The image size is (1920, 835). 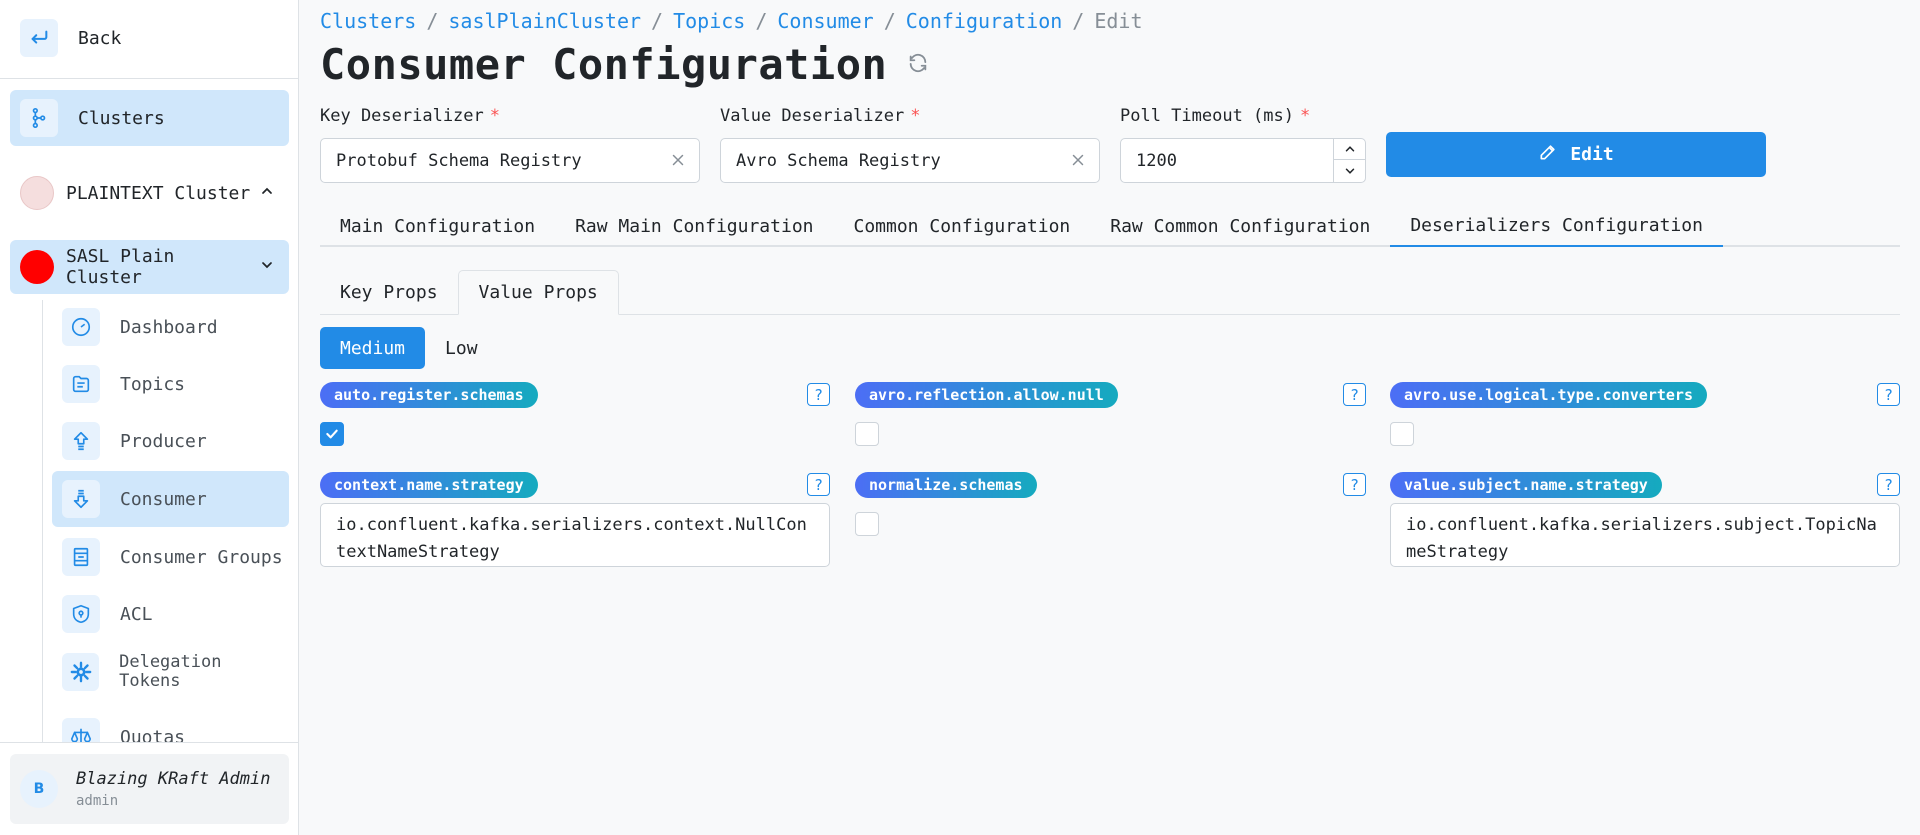 I want to click on value-deserializer-label: Value Deserializer, so click(x=812, y=116).